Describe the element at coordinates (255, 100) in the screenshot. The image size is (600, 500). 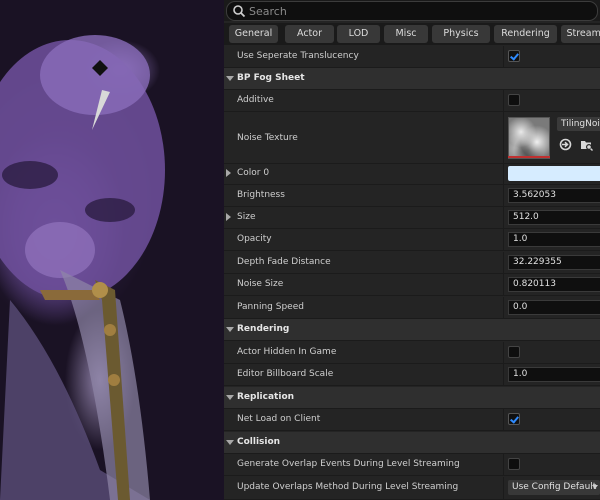
I see `property-label: Additive` at that location.